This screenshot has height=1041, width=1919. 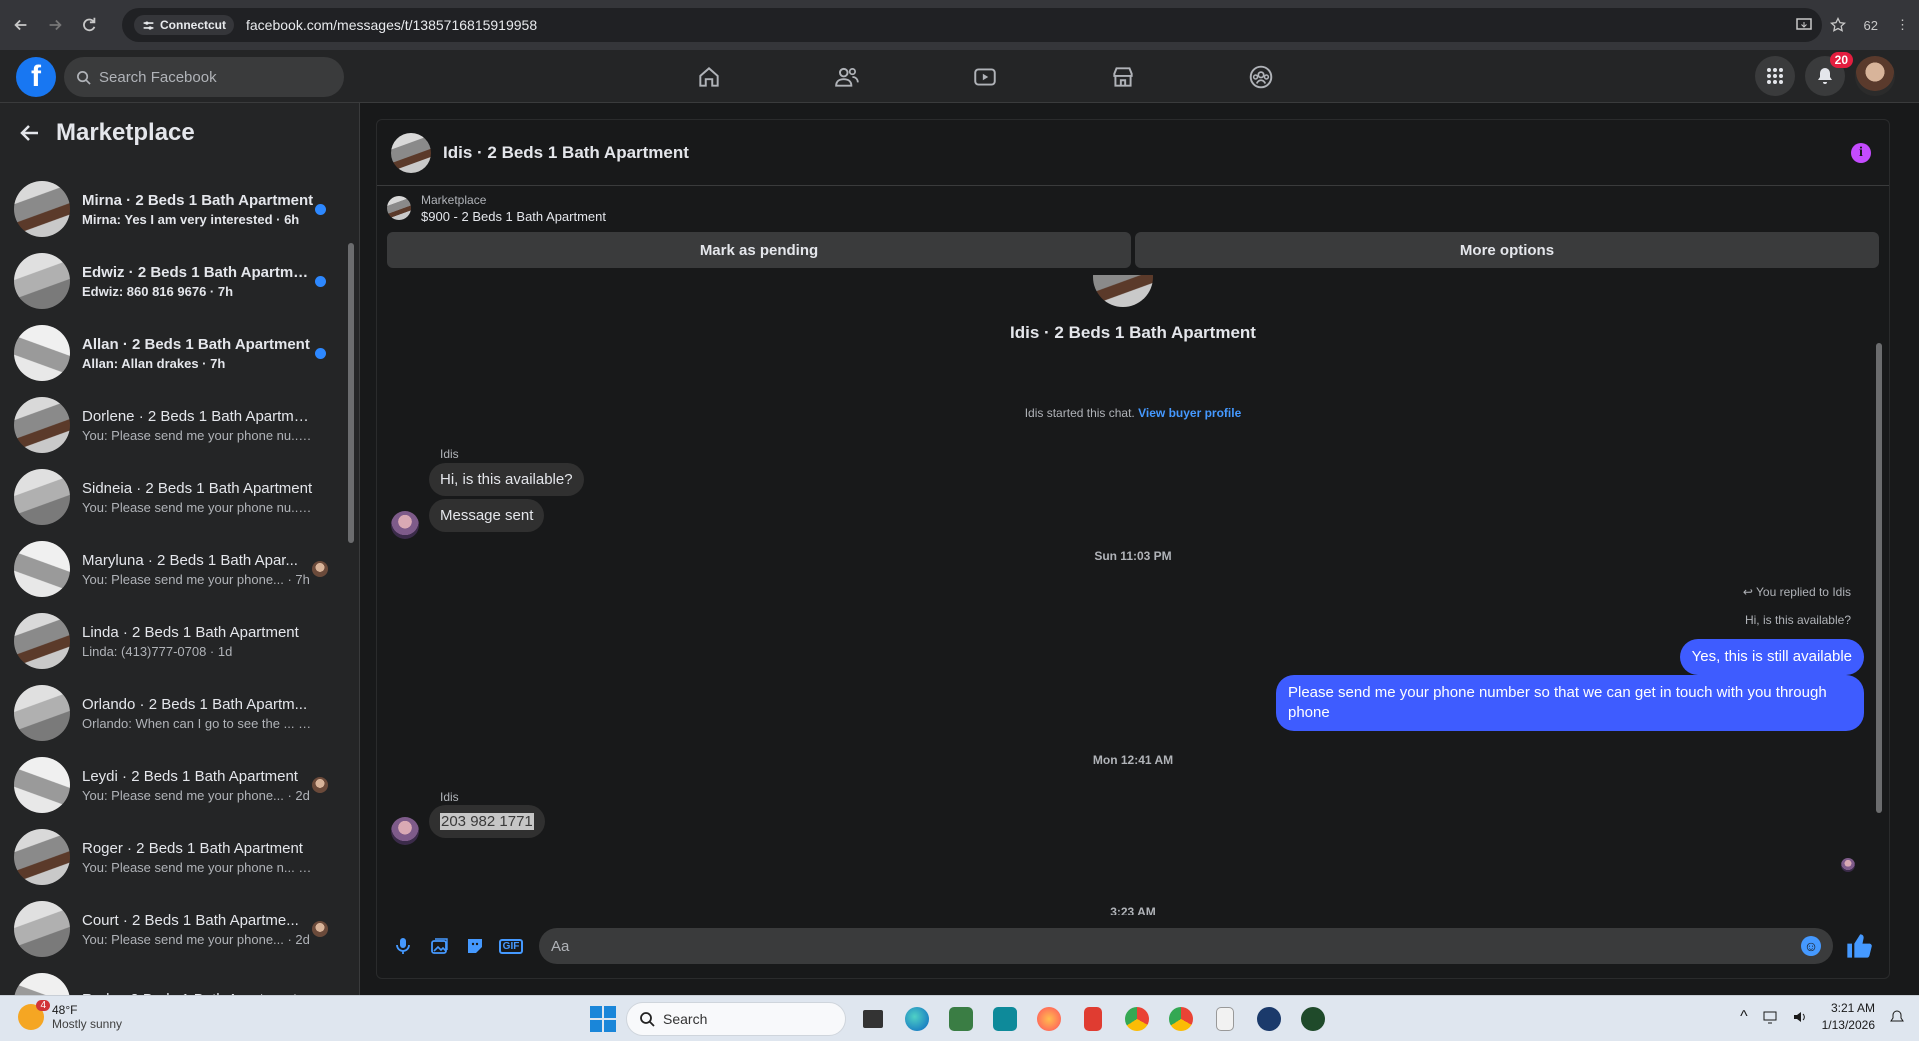 I want to click on groups-icon, so click(x=1261, y=76).